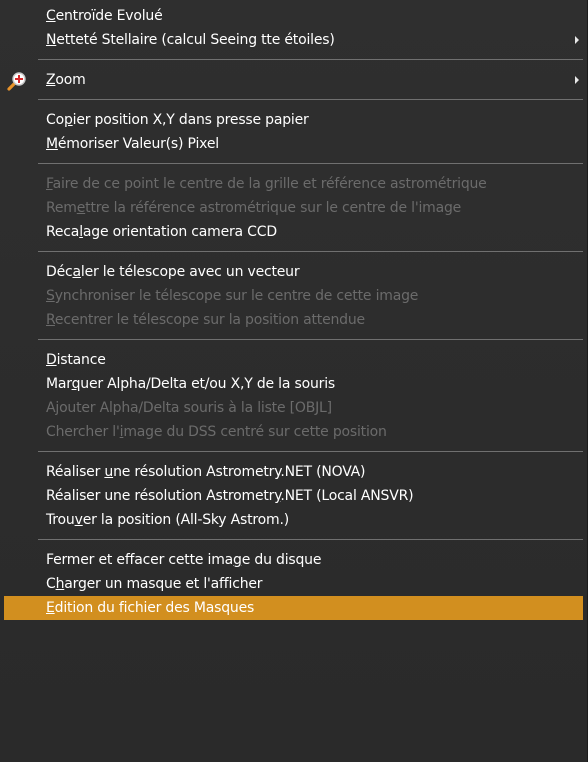 The height and width of the screenshot is (762, 588). What do you see at coordinates (185, 520) in the screenshot?
I see `menu-item-label: er la position (All-Sky Astrom.)` at bounding box center [185, 520].